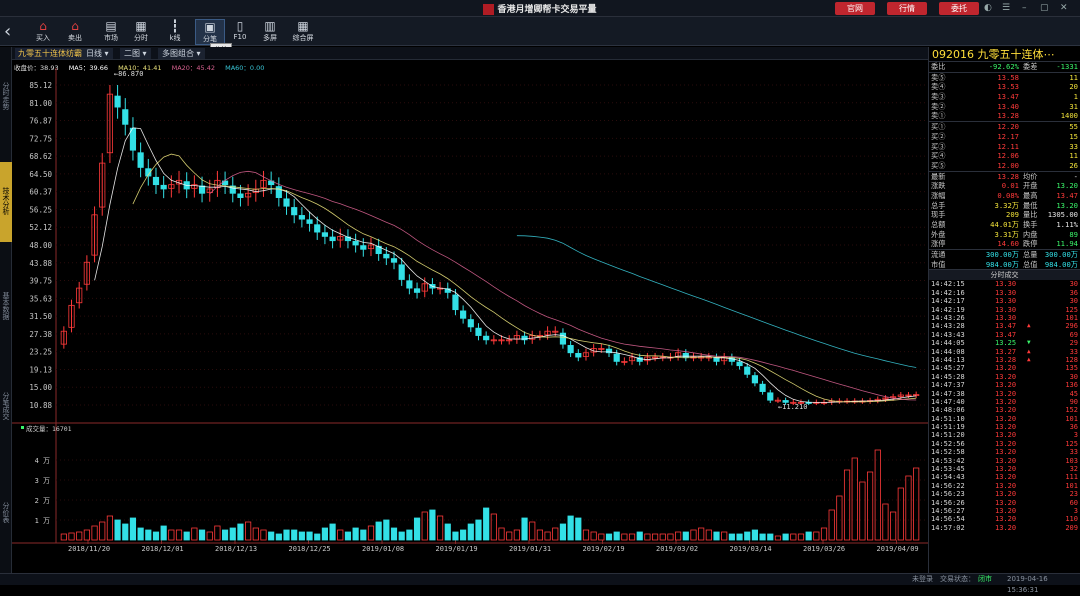 This screenshot has width=1080, height=596. What do you see at coordinates (1004, 335) in the screenshot?
I see `tick-row: 14:43:43 13.47 69` at bounding box center [1004, 335].